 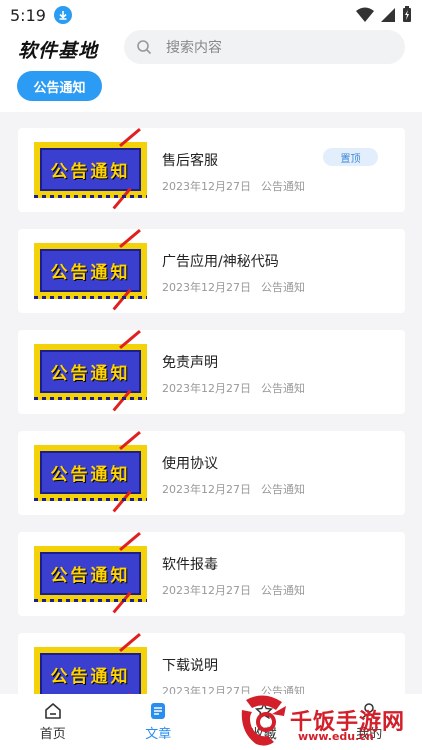 I want to click on search-icon, so click(x=144, y=47).